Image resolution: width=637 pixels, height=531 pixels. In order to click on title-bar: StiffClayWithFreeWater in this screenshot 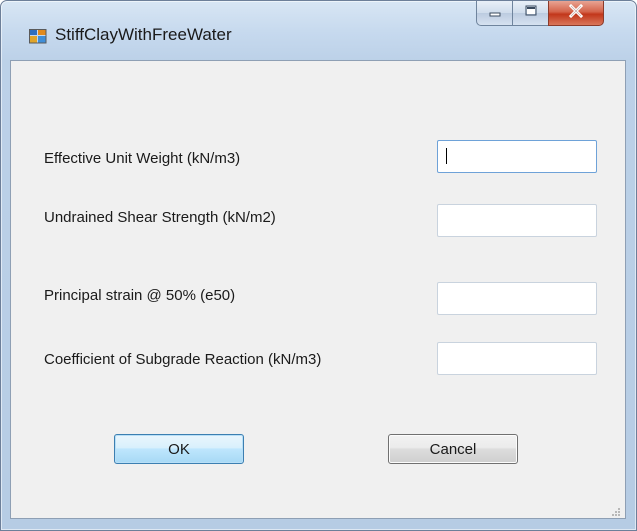, I will do `click(318, 29)`.